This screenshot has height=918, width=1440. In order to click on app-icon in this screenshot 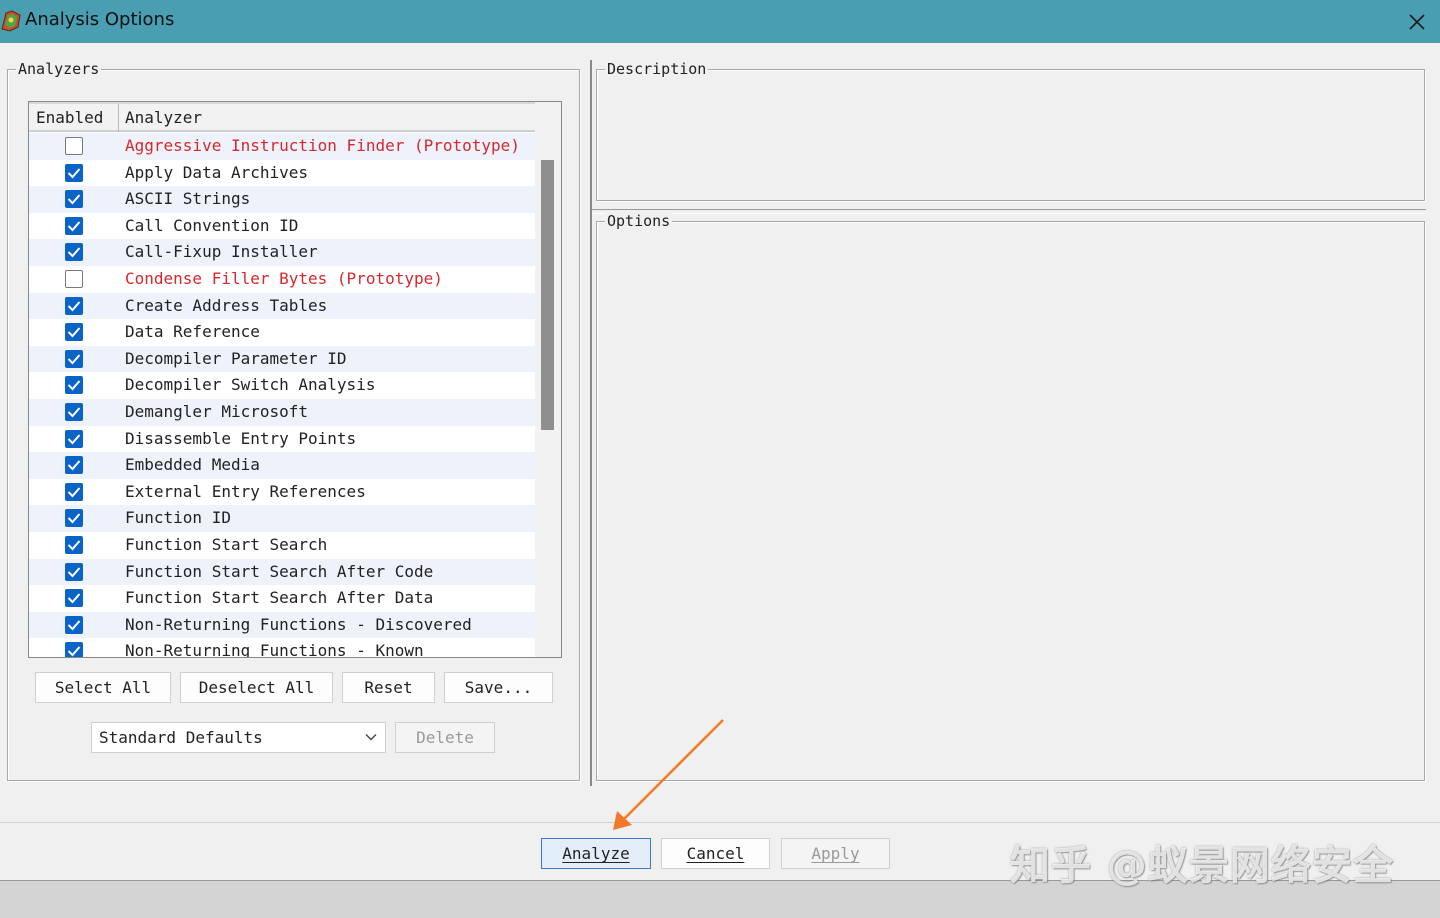, I will do `click(11, 21)`.